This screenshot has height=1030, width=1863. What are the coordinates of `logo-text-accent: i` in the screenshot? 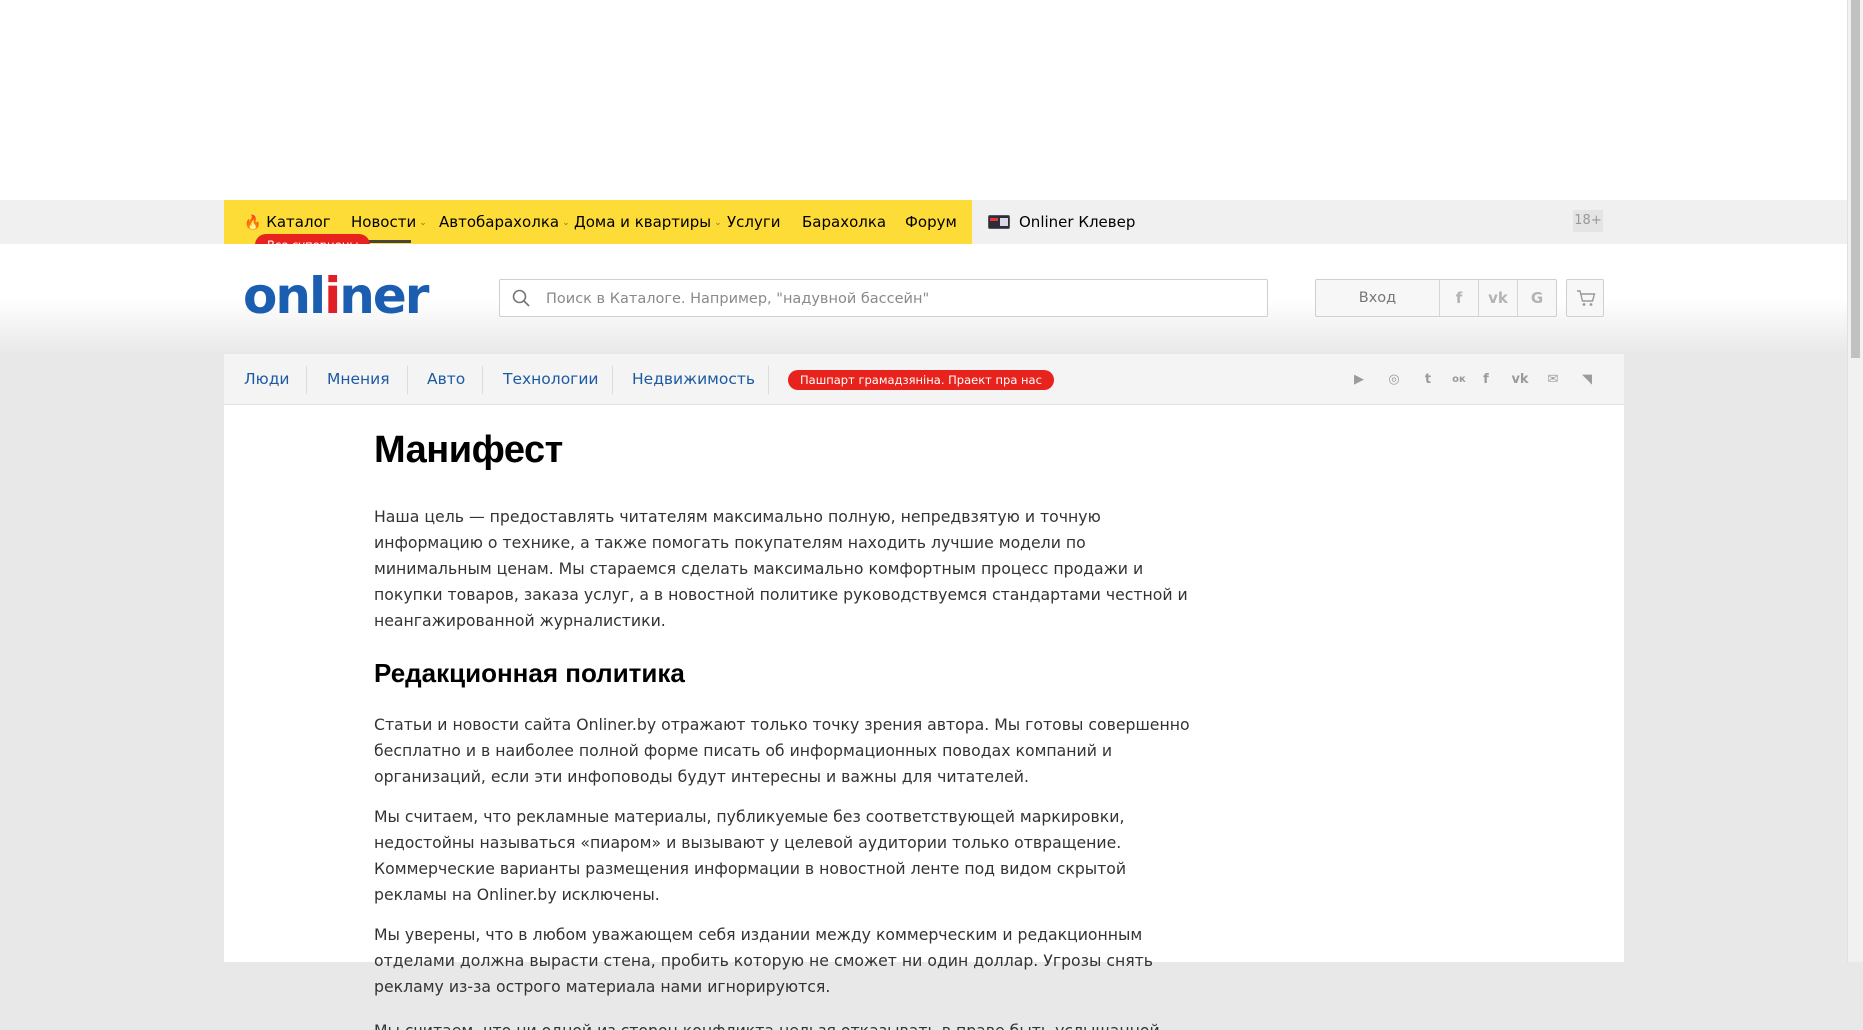 It's located at (332, 296).